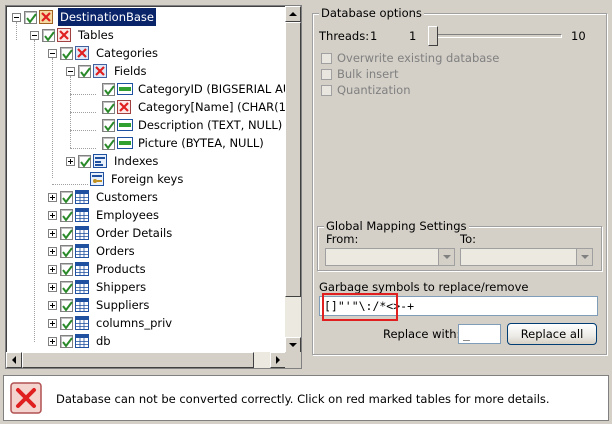 The height and width of the screenshot is (424, 612). I want to click on bulk-insert-label: Bulk insert, so click(368, 74).